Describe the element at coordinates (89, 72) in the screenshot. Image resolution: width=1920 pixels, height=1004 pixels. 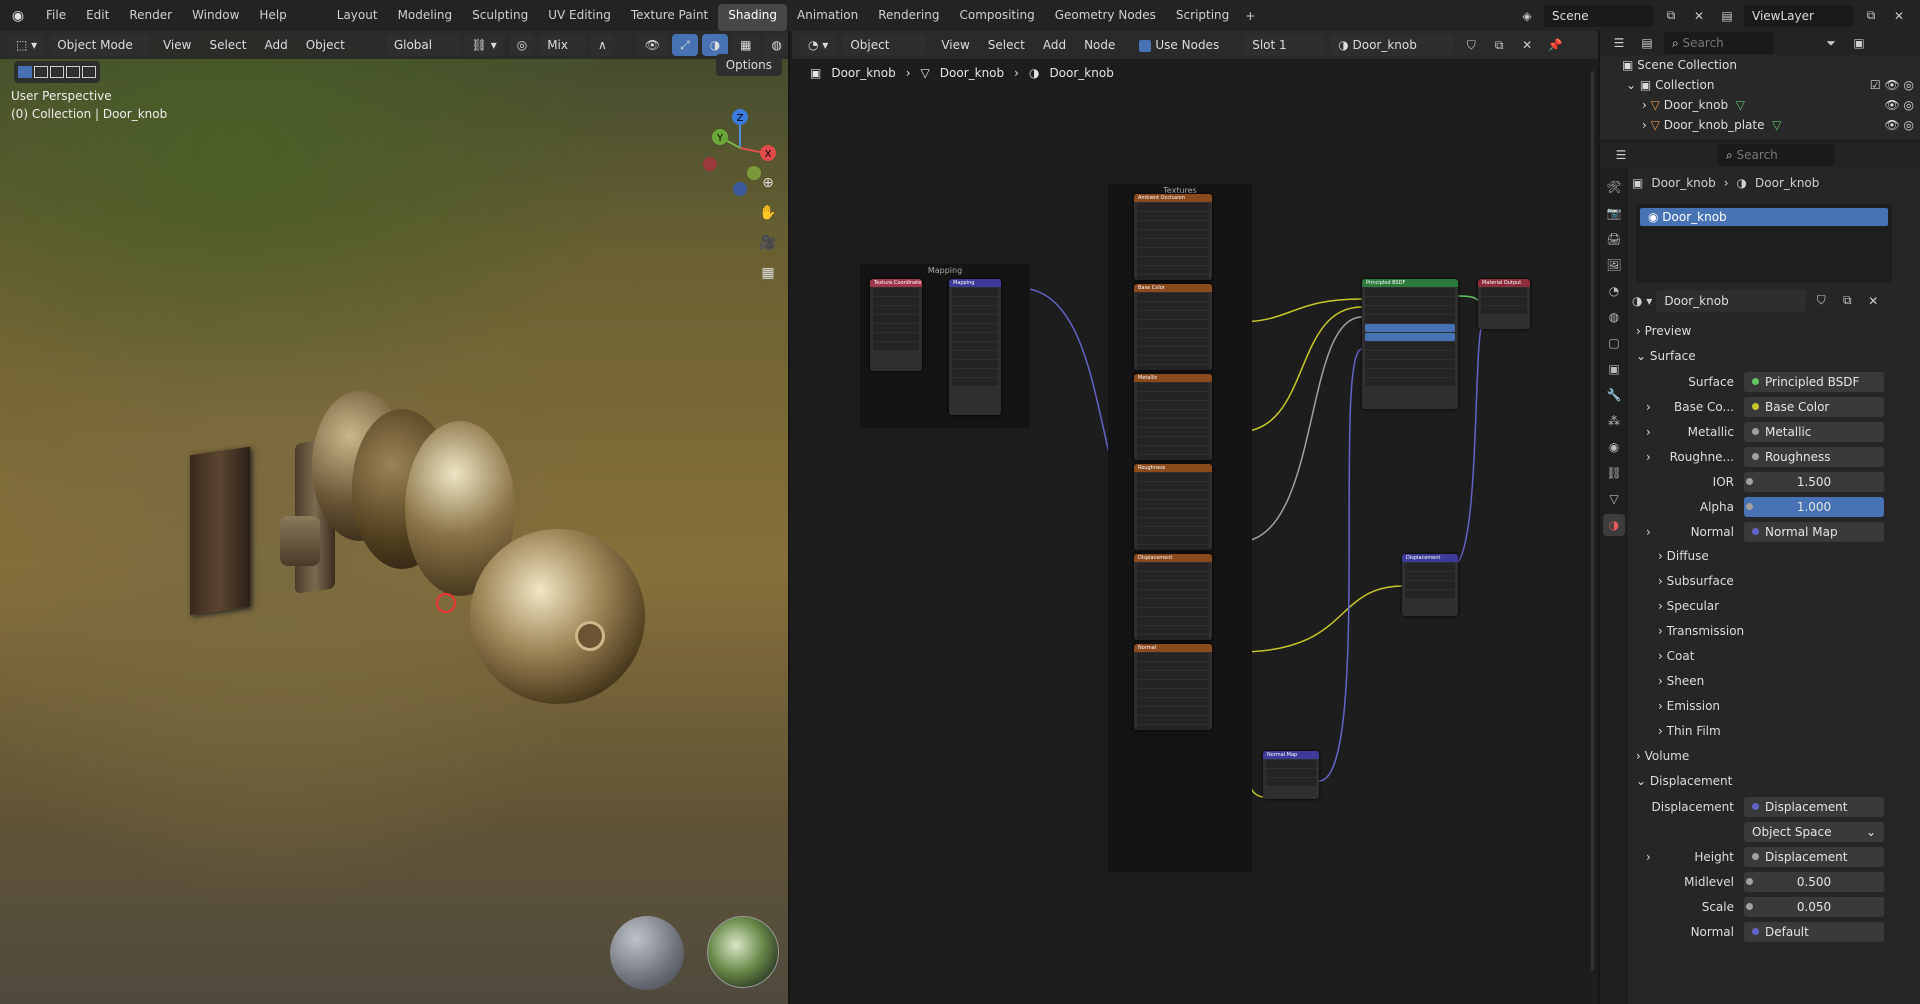
I see `select-intersect-icon` at that location.